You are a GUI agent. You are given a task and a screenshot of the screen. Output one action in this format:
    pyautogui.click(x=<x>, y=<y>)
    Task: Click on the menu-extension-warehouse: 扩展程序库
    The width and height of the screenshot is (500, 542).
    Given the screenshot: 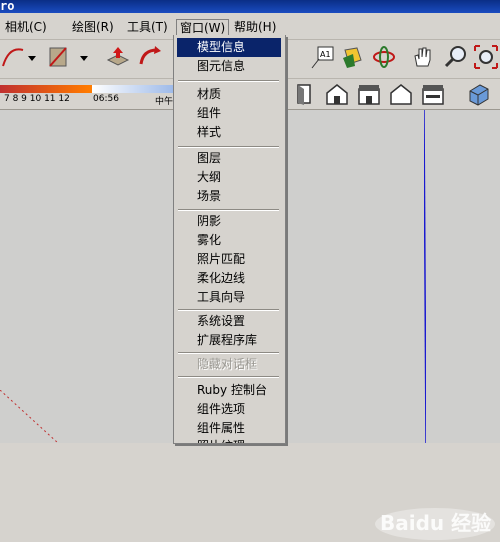 What is the action you would take?
    pyautogui.click(x=229, y=340)
    